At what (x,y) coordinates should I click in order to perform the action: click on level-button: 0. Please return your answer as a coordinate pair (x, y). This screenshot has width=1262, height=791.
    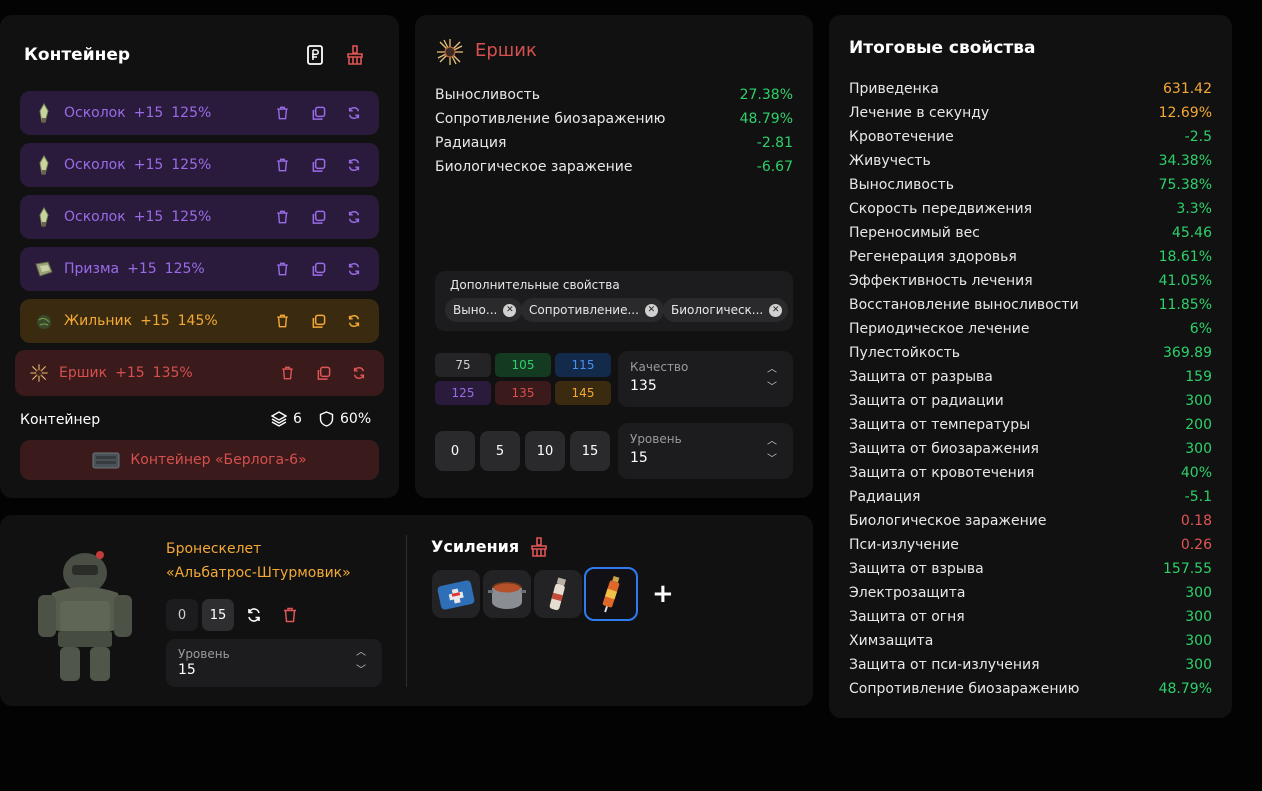
    Looking at the image, I should click on (455, 451).